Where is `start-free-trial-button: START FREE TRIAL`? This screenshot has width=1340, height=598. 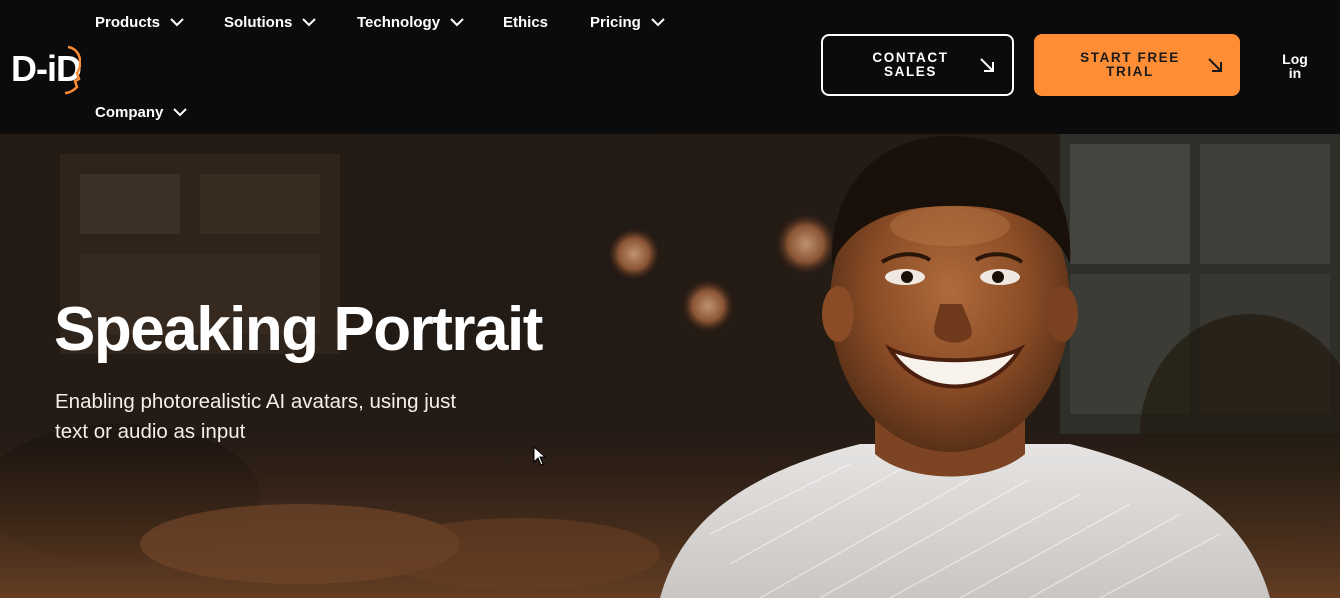 start-free-trial-button: START FREE TRIAL is located at coordinates (1137, 65).